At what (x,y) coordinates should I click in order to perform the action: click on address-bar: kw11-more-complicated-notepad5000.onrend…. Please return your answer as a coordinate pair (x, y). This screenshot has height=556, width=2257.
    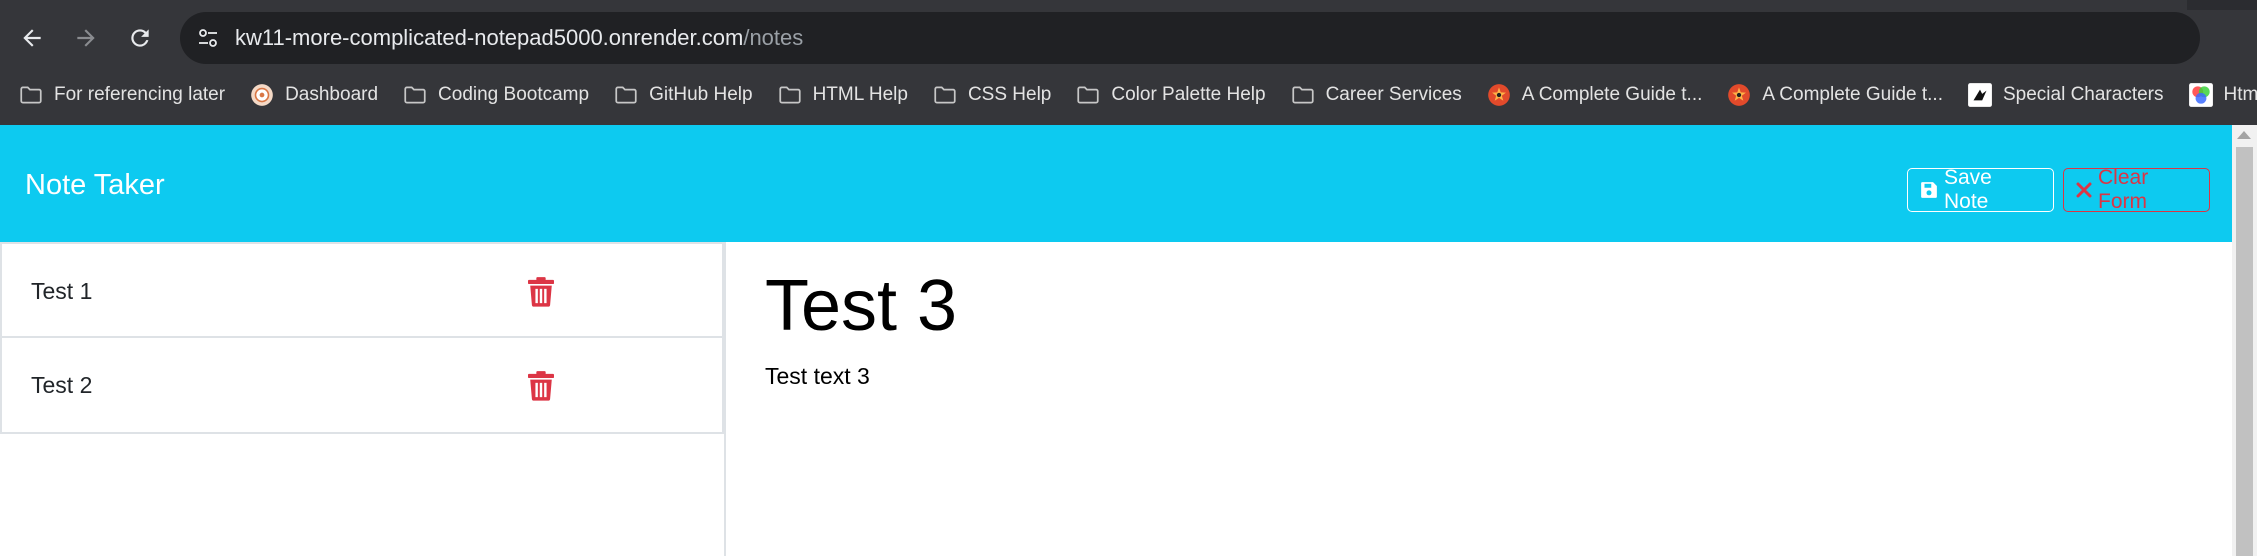
    Looking at the image, I should click on (1190, 38).